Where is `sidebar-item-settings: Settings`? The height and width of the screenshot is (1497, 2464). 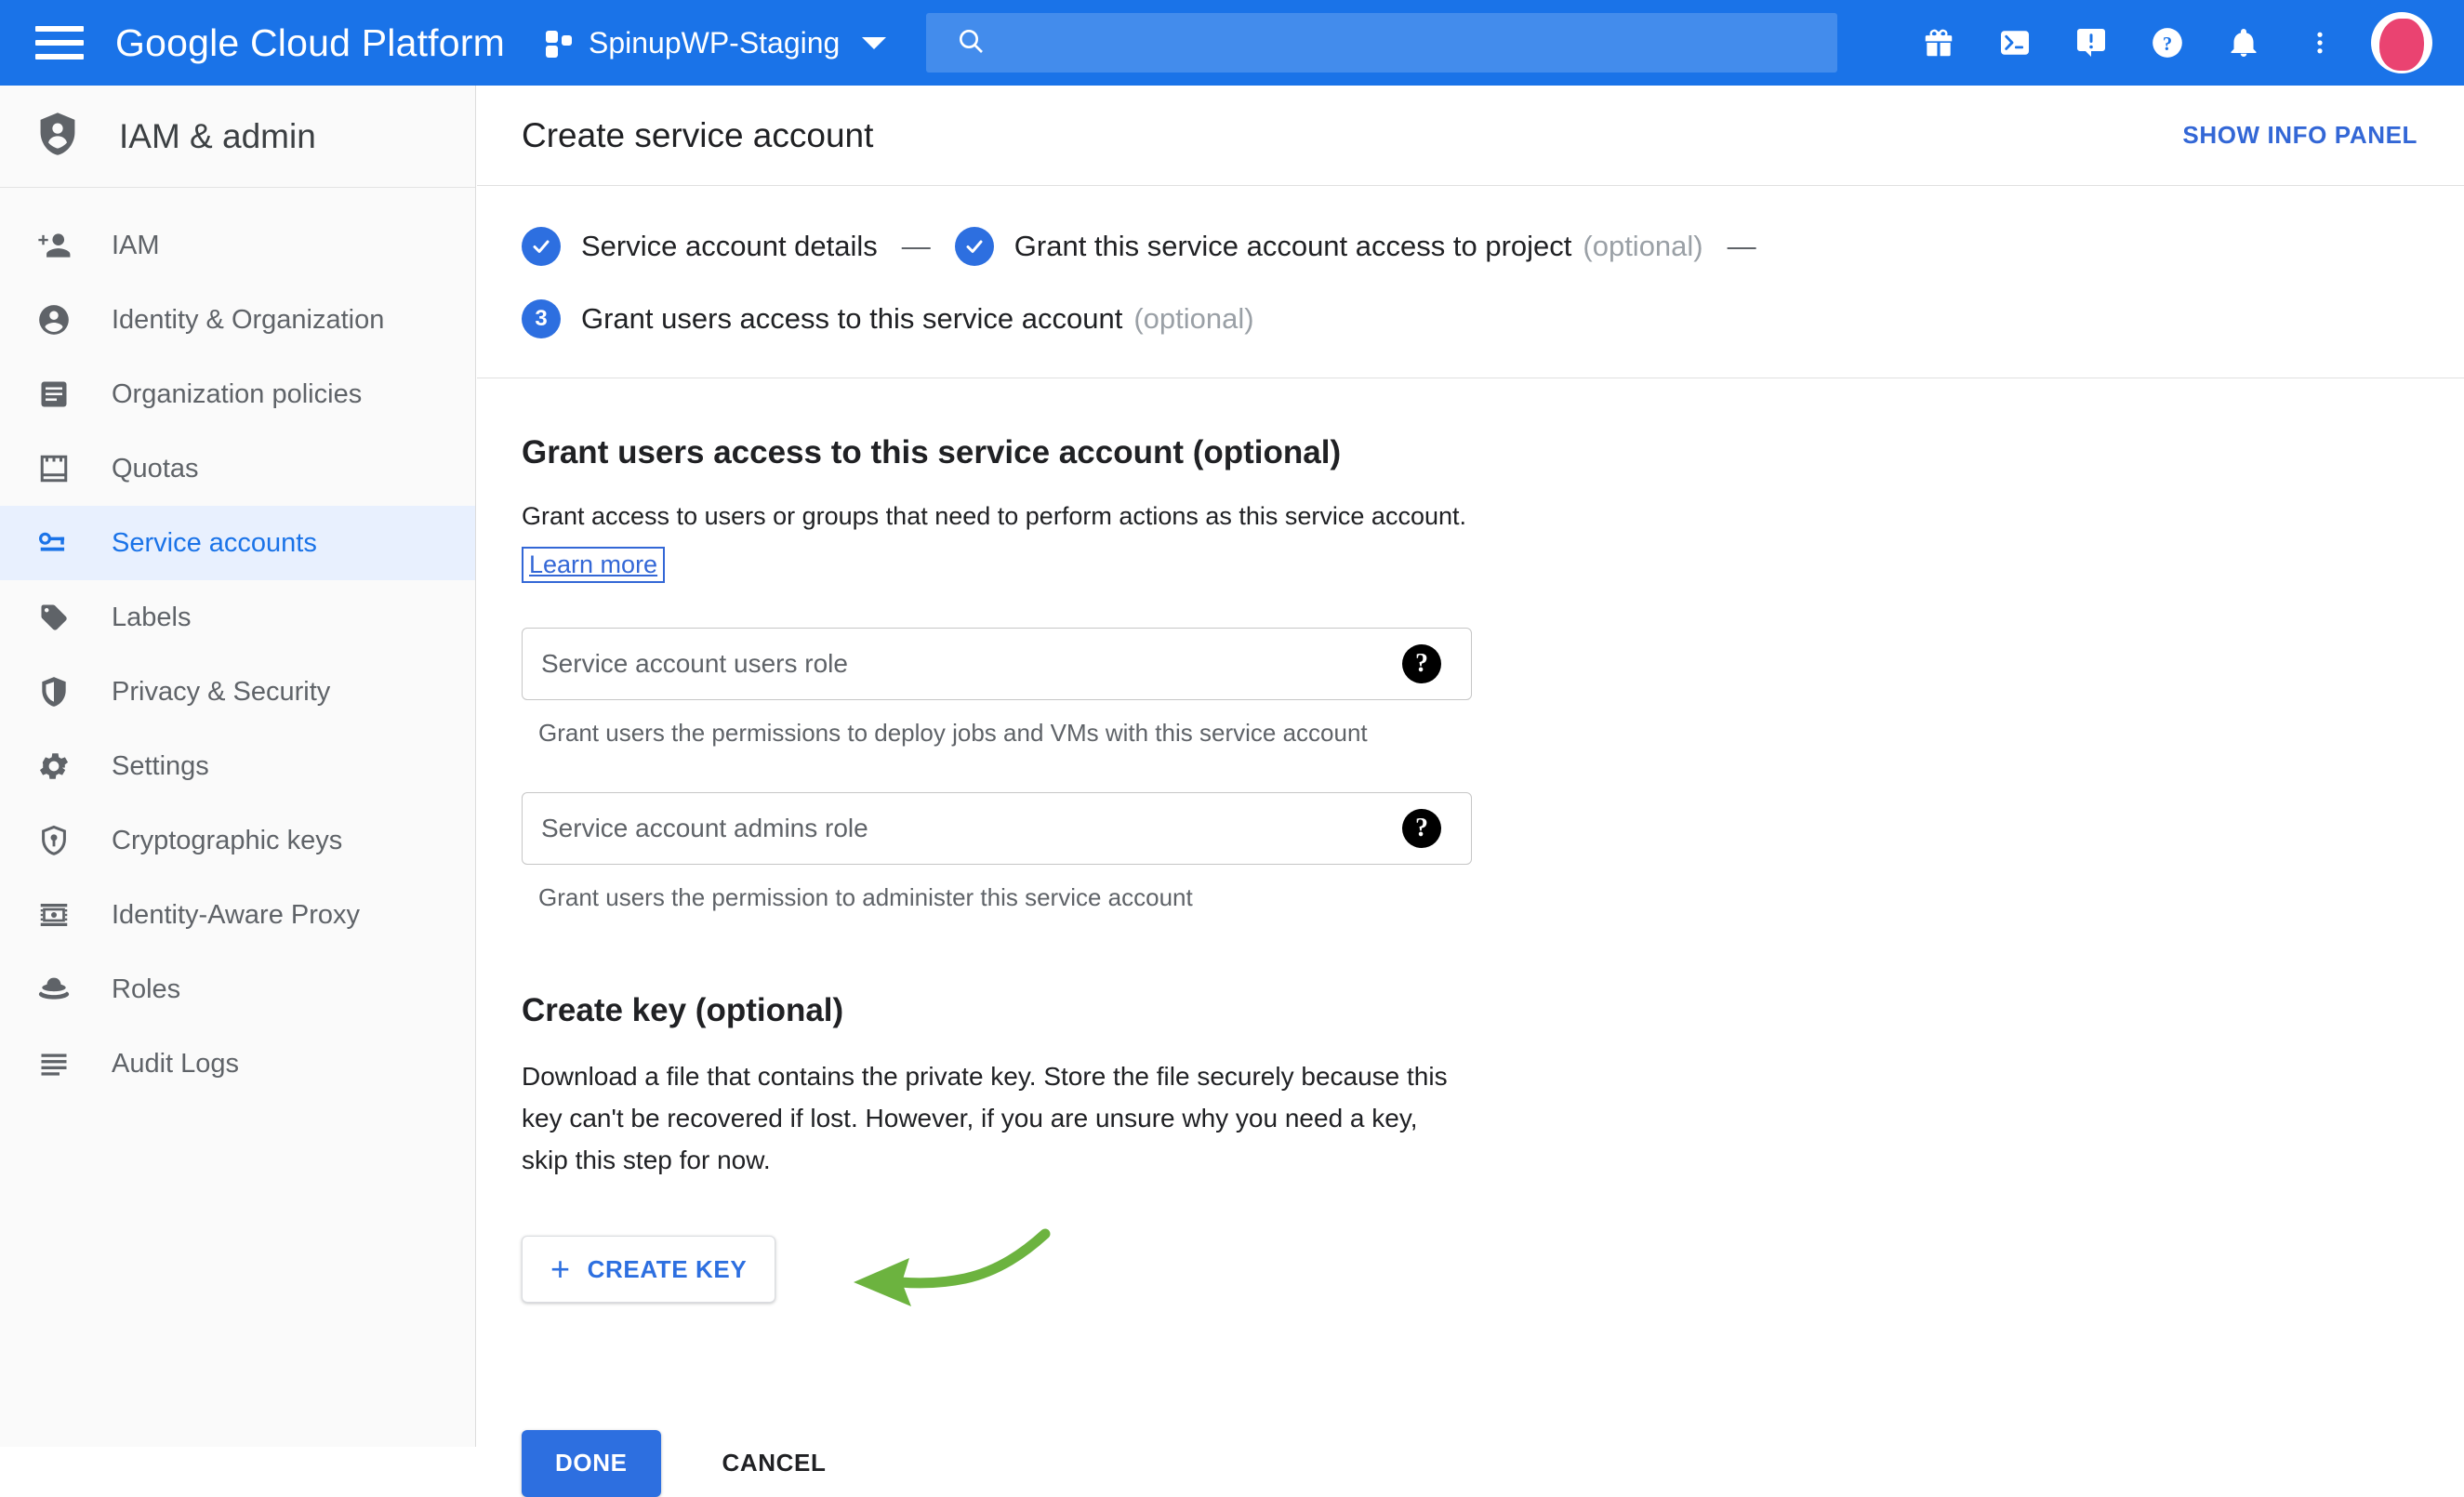 sidebar-item-settings: Settings is located at coordinates (237, 766).